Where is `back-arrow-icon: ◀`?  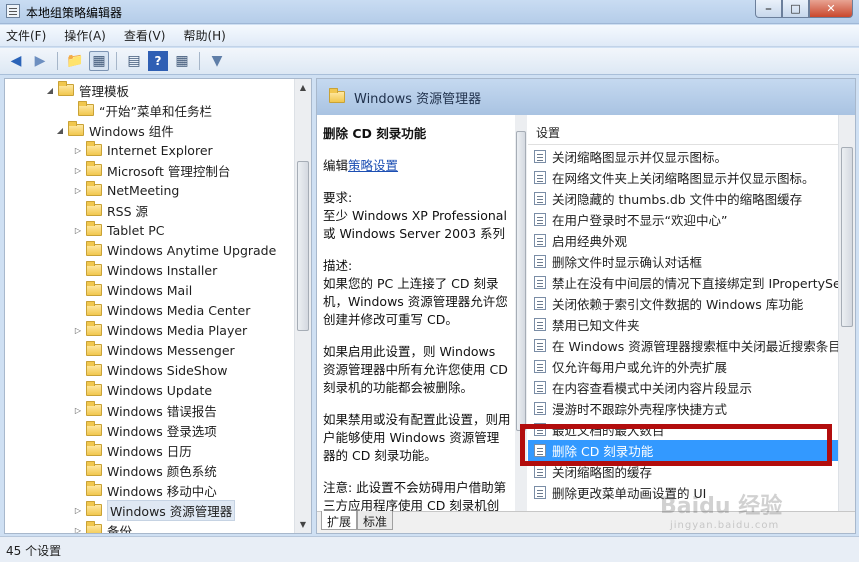
back-arrow-icon: ◀ is located at coordinates (16, 61).